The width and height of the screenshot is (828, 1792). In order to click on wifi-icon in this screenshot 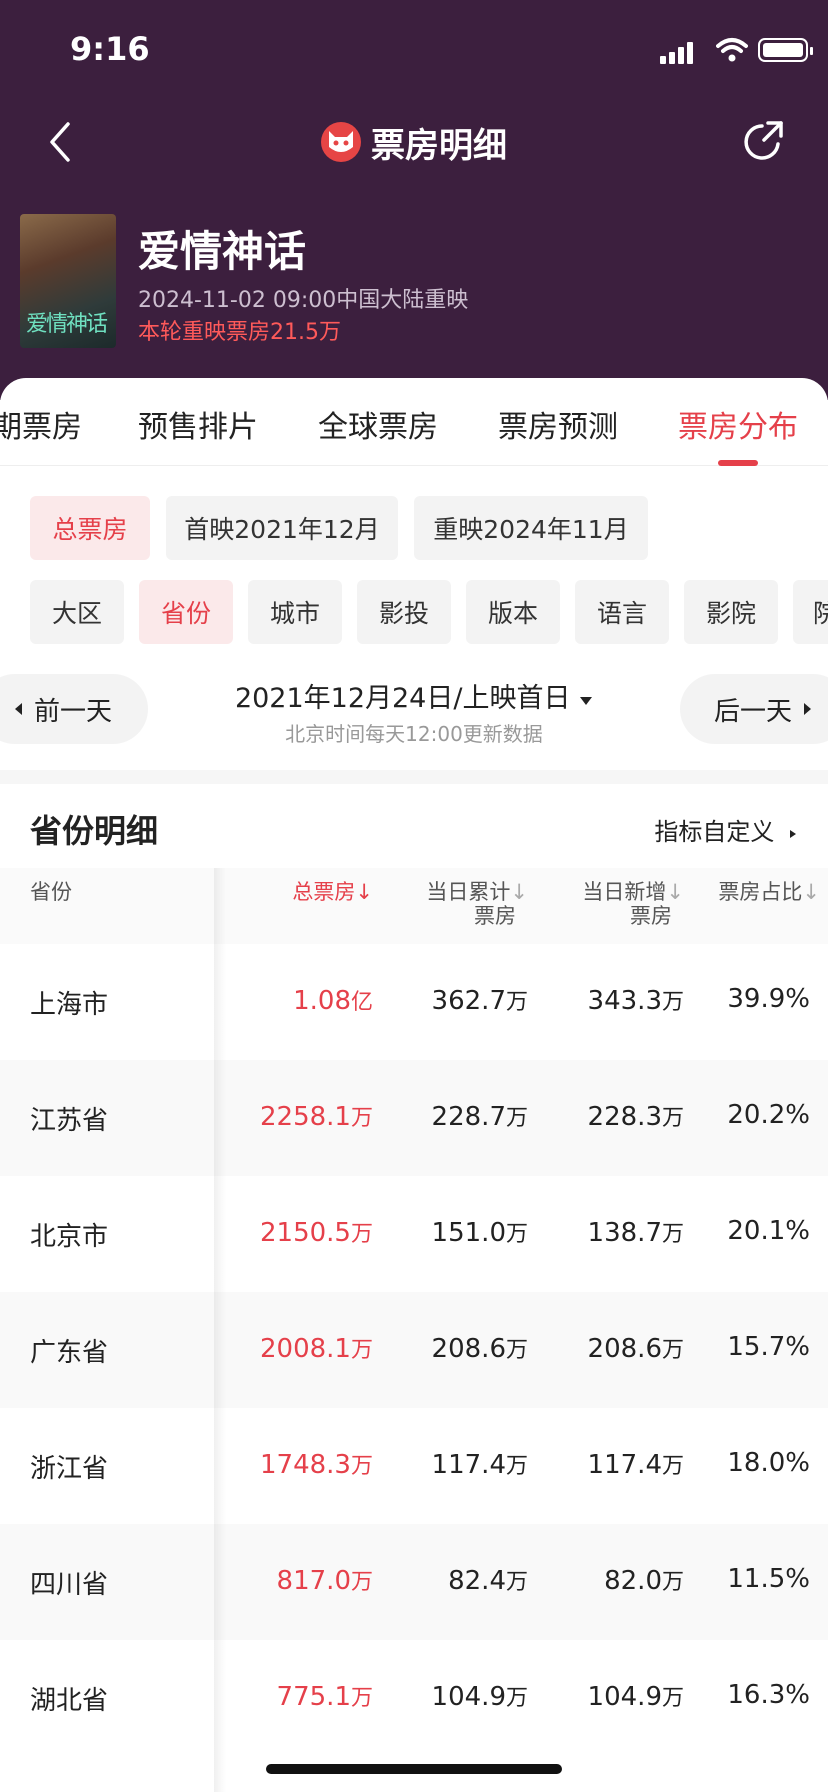, I will do `click(732, 50)`.